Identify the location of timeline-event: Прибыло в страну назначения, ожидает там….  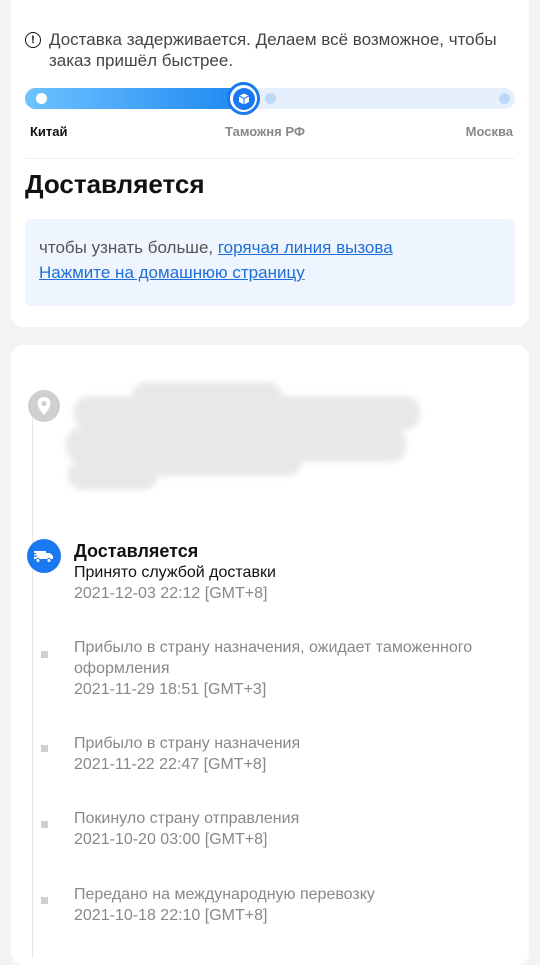
(302, 668).